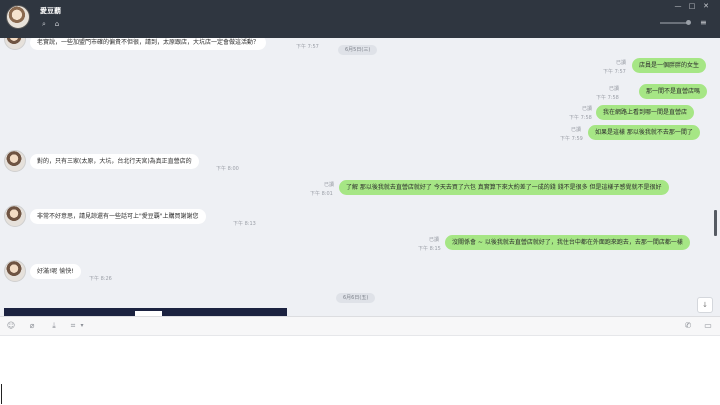  Describe the element at coordinates (360, 19) in the screenshot. I see `chat-header: 愛豆覇 ⌕ ⌂ — □ ✕ ≡` at that location.